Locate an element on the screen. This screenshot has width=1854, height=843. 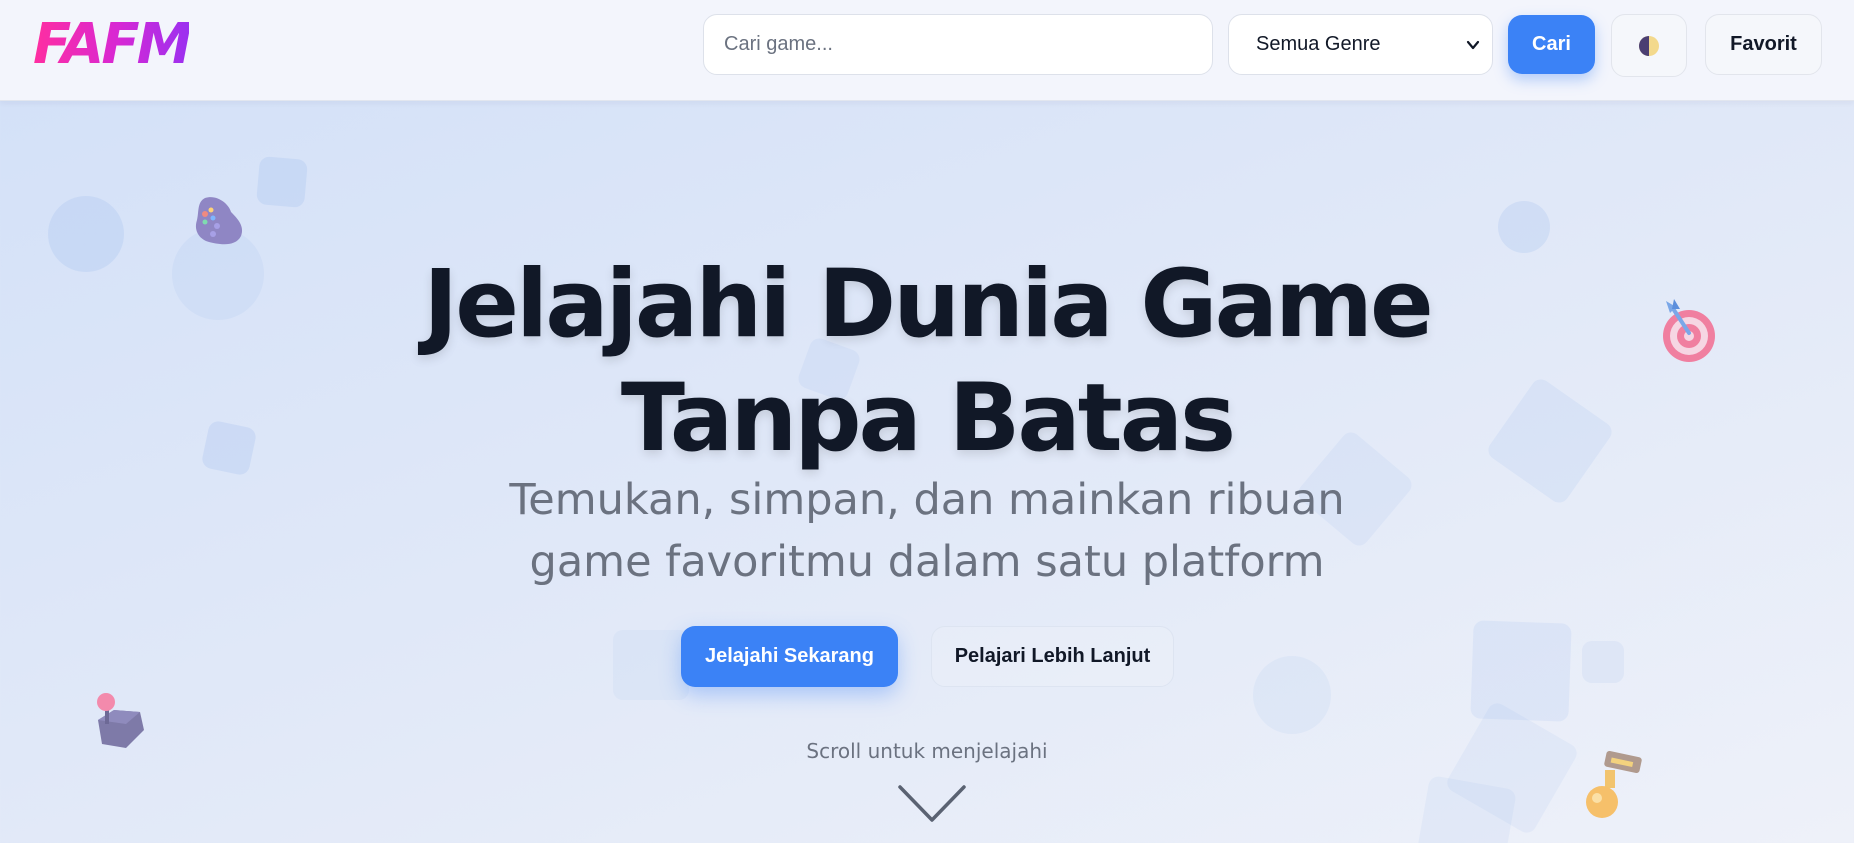
search-input is located at coordinates (958, 44).